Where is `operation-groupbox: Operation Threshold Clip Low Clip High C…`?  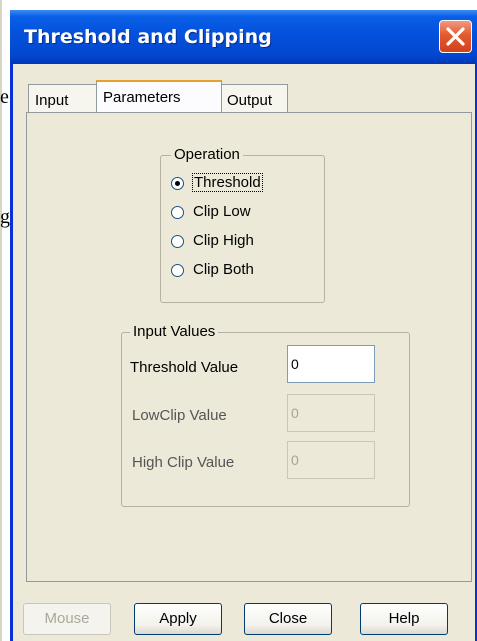 operation-groupbox: Operation Threshold Clip Low Clip High C… is located at coordinates (242, 224).